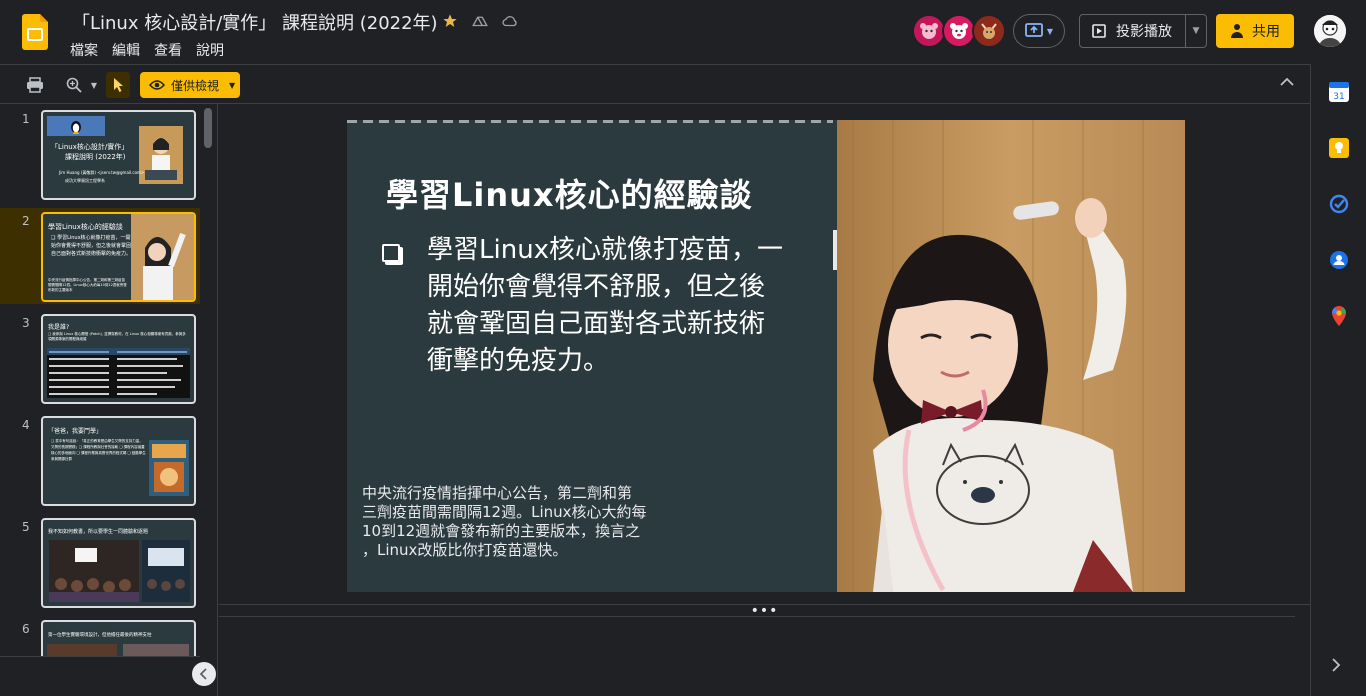  I want to click on chevron-left-icon, so click(203, 674).